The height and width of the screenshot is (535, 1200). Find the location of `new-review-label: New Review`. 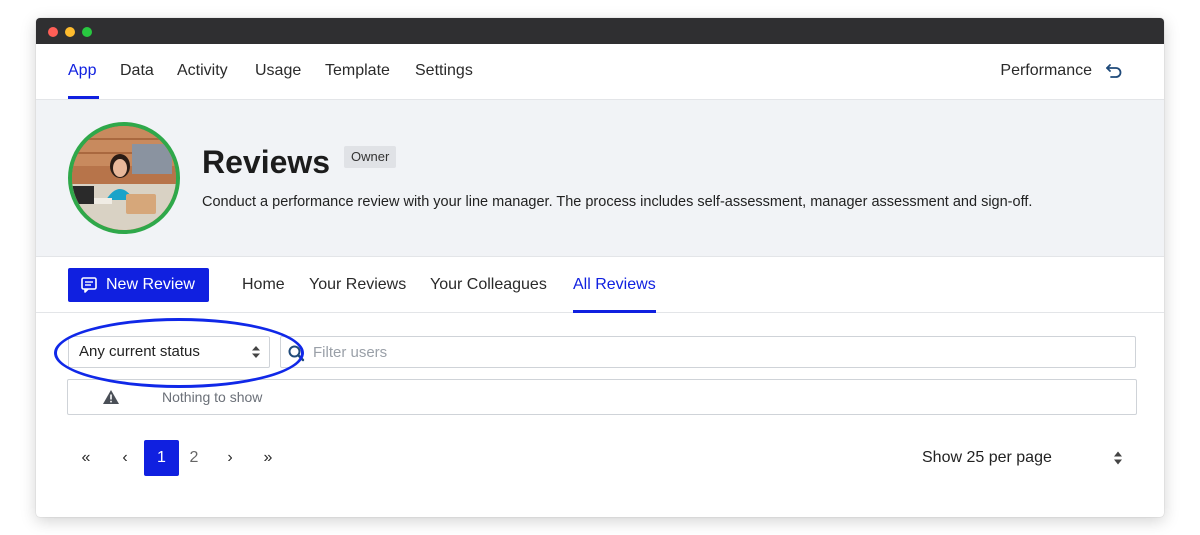

new-review-label: New Review is located at coordinates (150, 284).